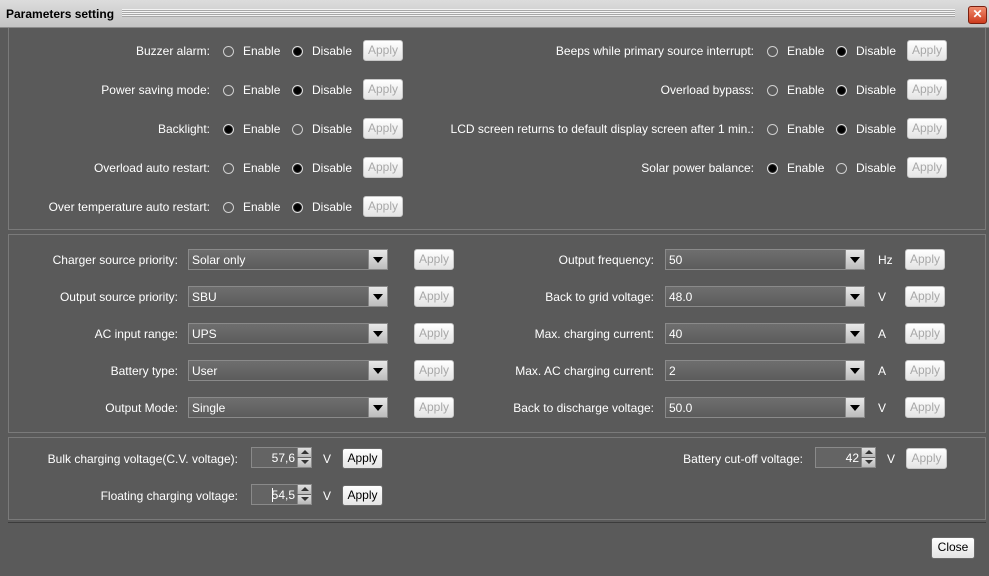 Image resolution: width=989 pixels, height=576 pixels. Describe the element at coordinates (772, 51) in the screenshot. I see `beeps-while-primary-source-interrupt-enable-radio` at that location.